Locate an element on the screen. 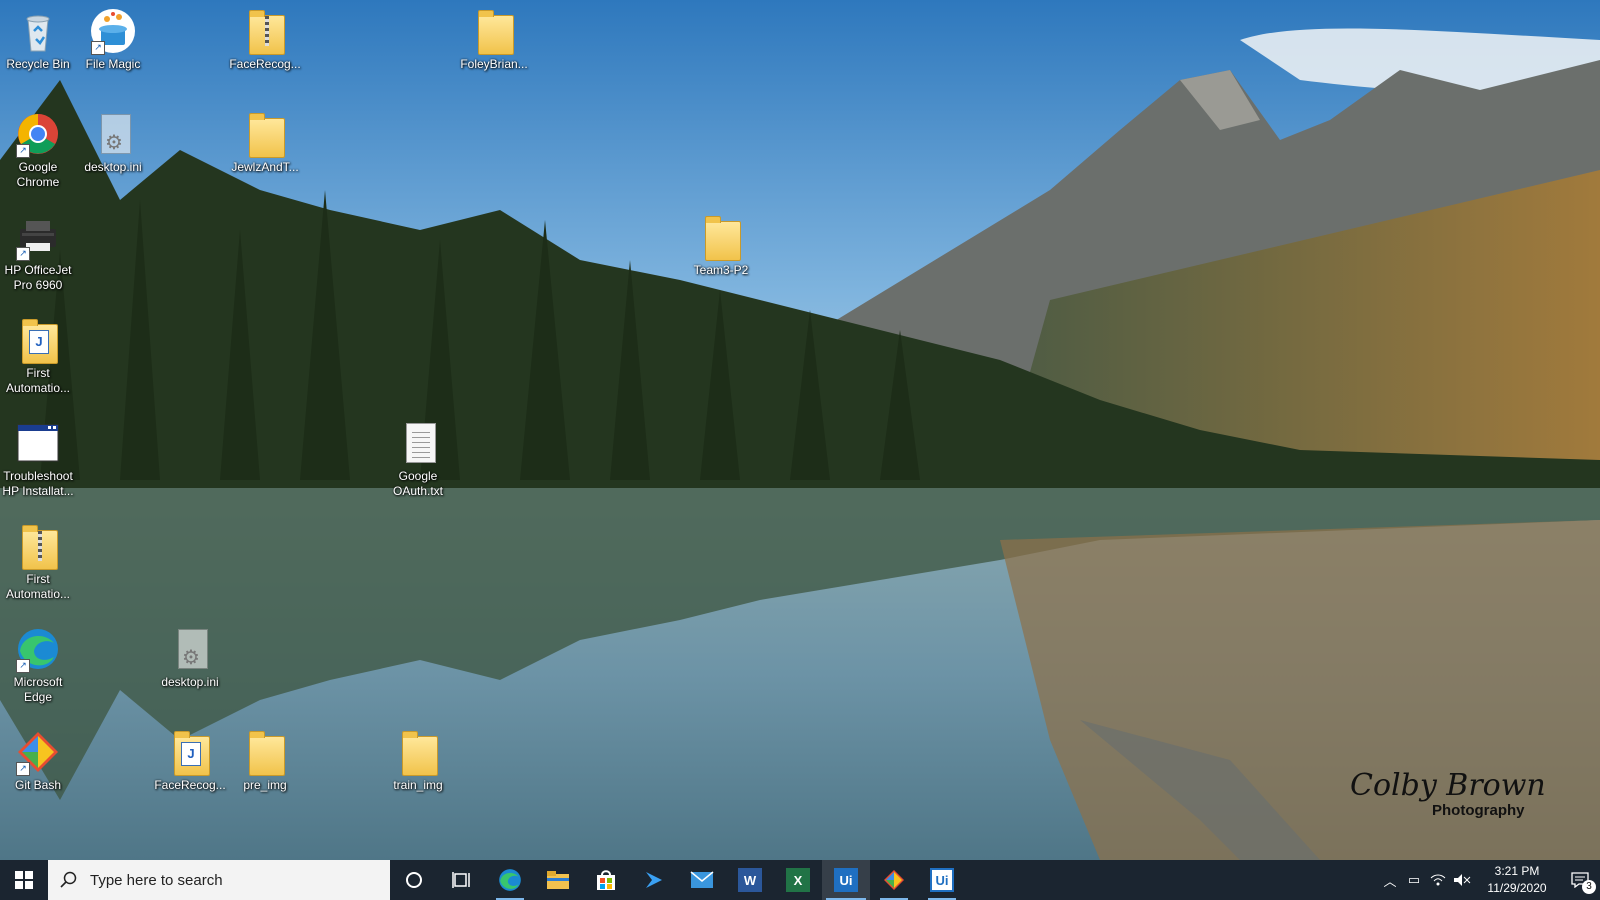 The image size is (1600, 900). cortana-circle-icon is located at coordinates (414, 880).